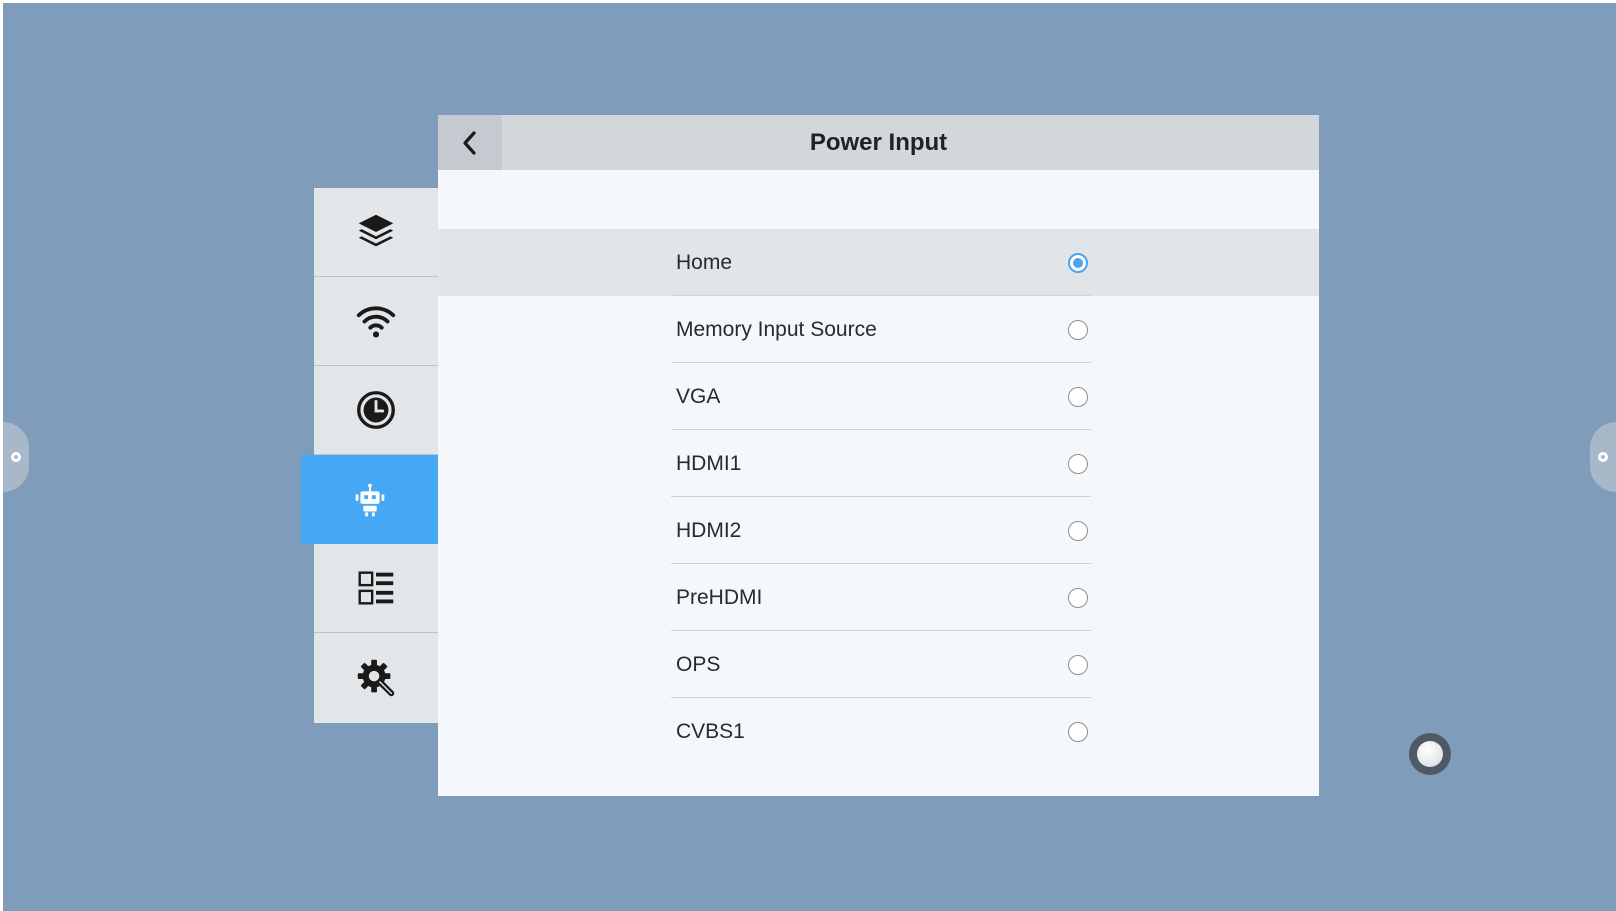 The width and height of the screenshot is (1616, 911). I want to click on sidebar-item-smart, so click(369, 499).